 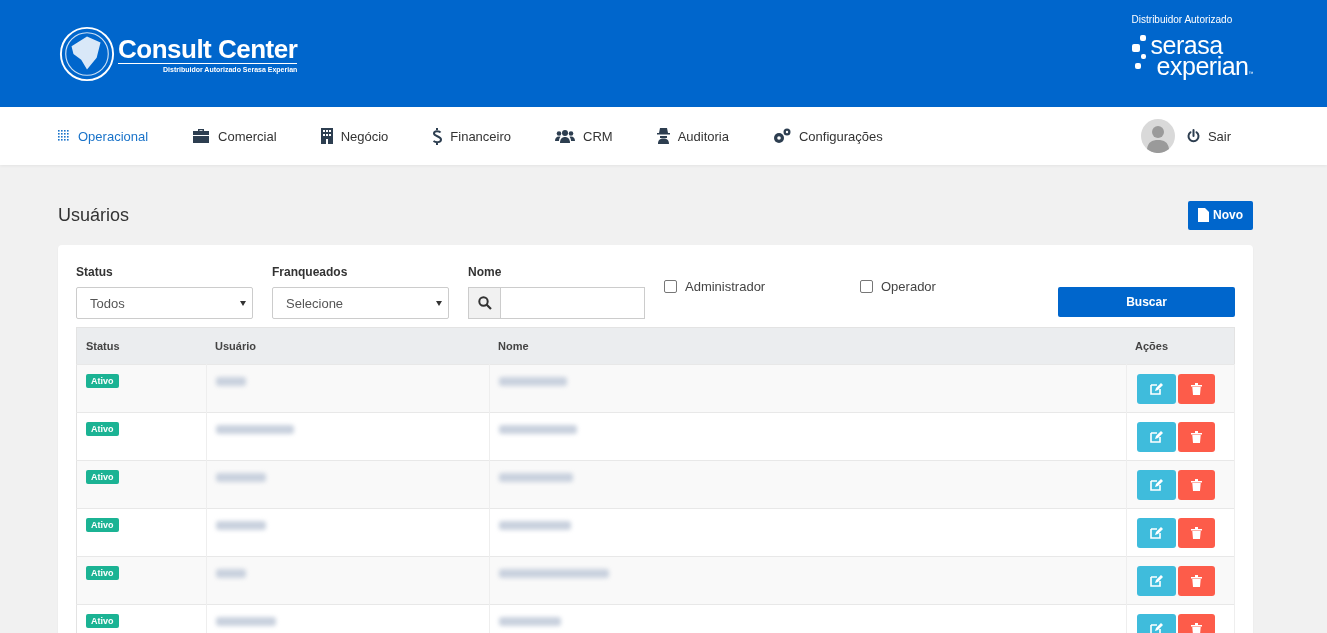 I want to click on page-title: Usuários, so click(x=94, y=215).